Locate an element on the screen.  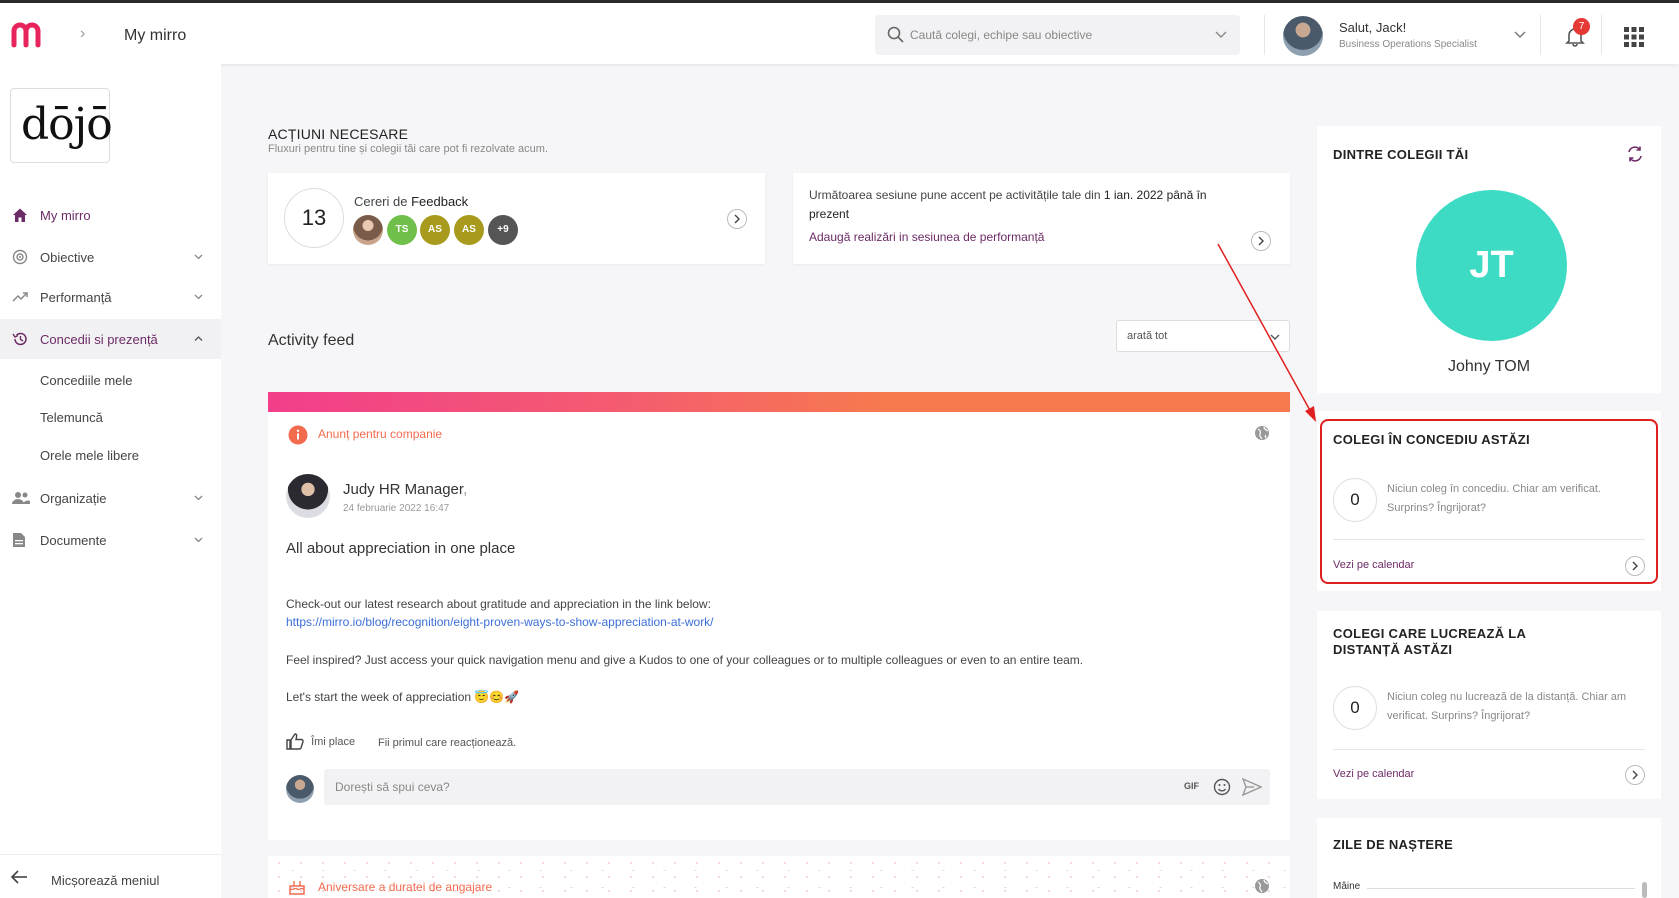
author-avatar is located at coordinates (308, 496).